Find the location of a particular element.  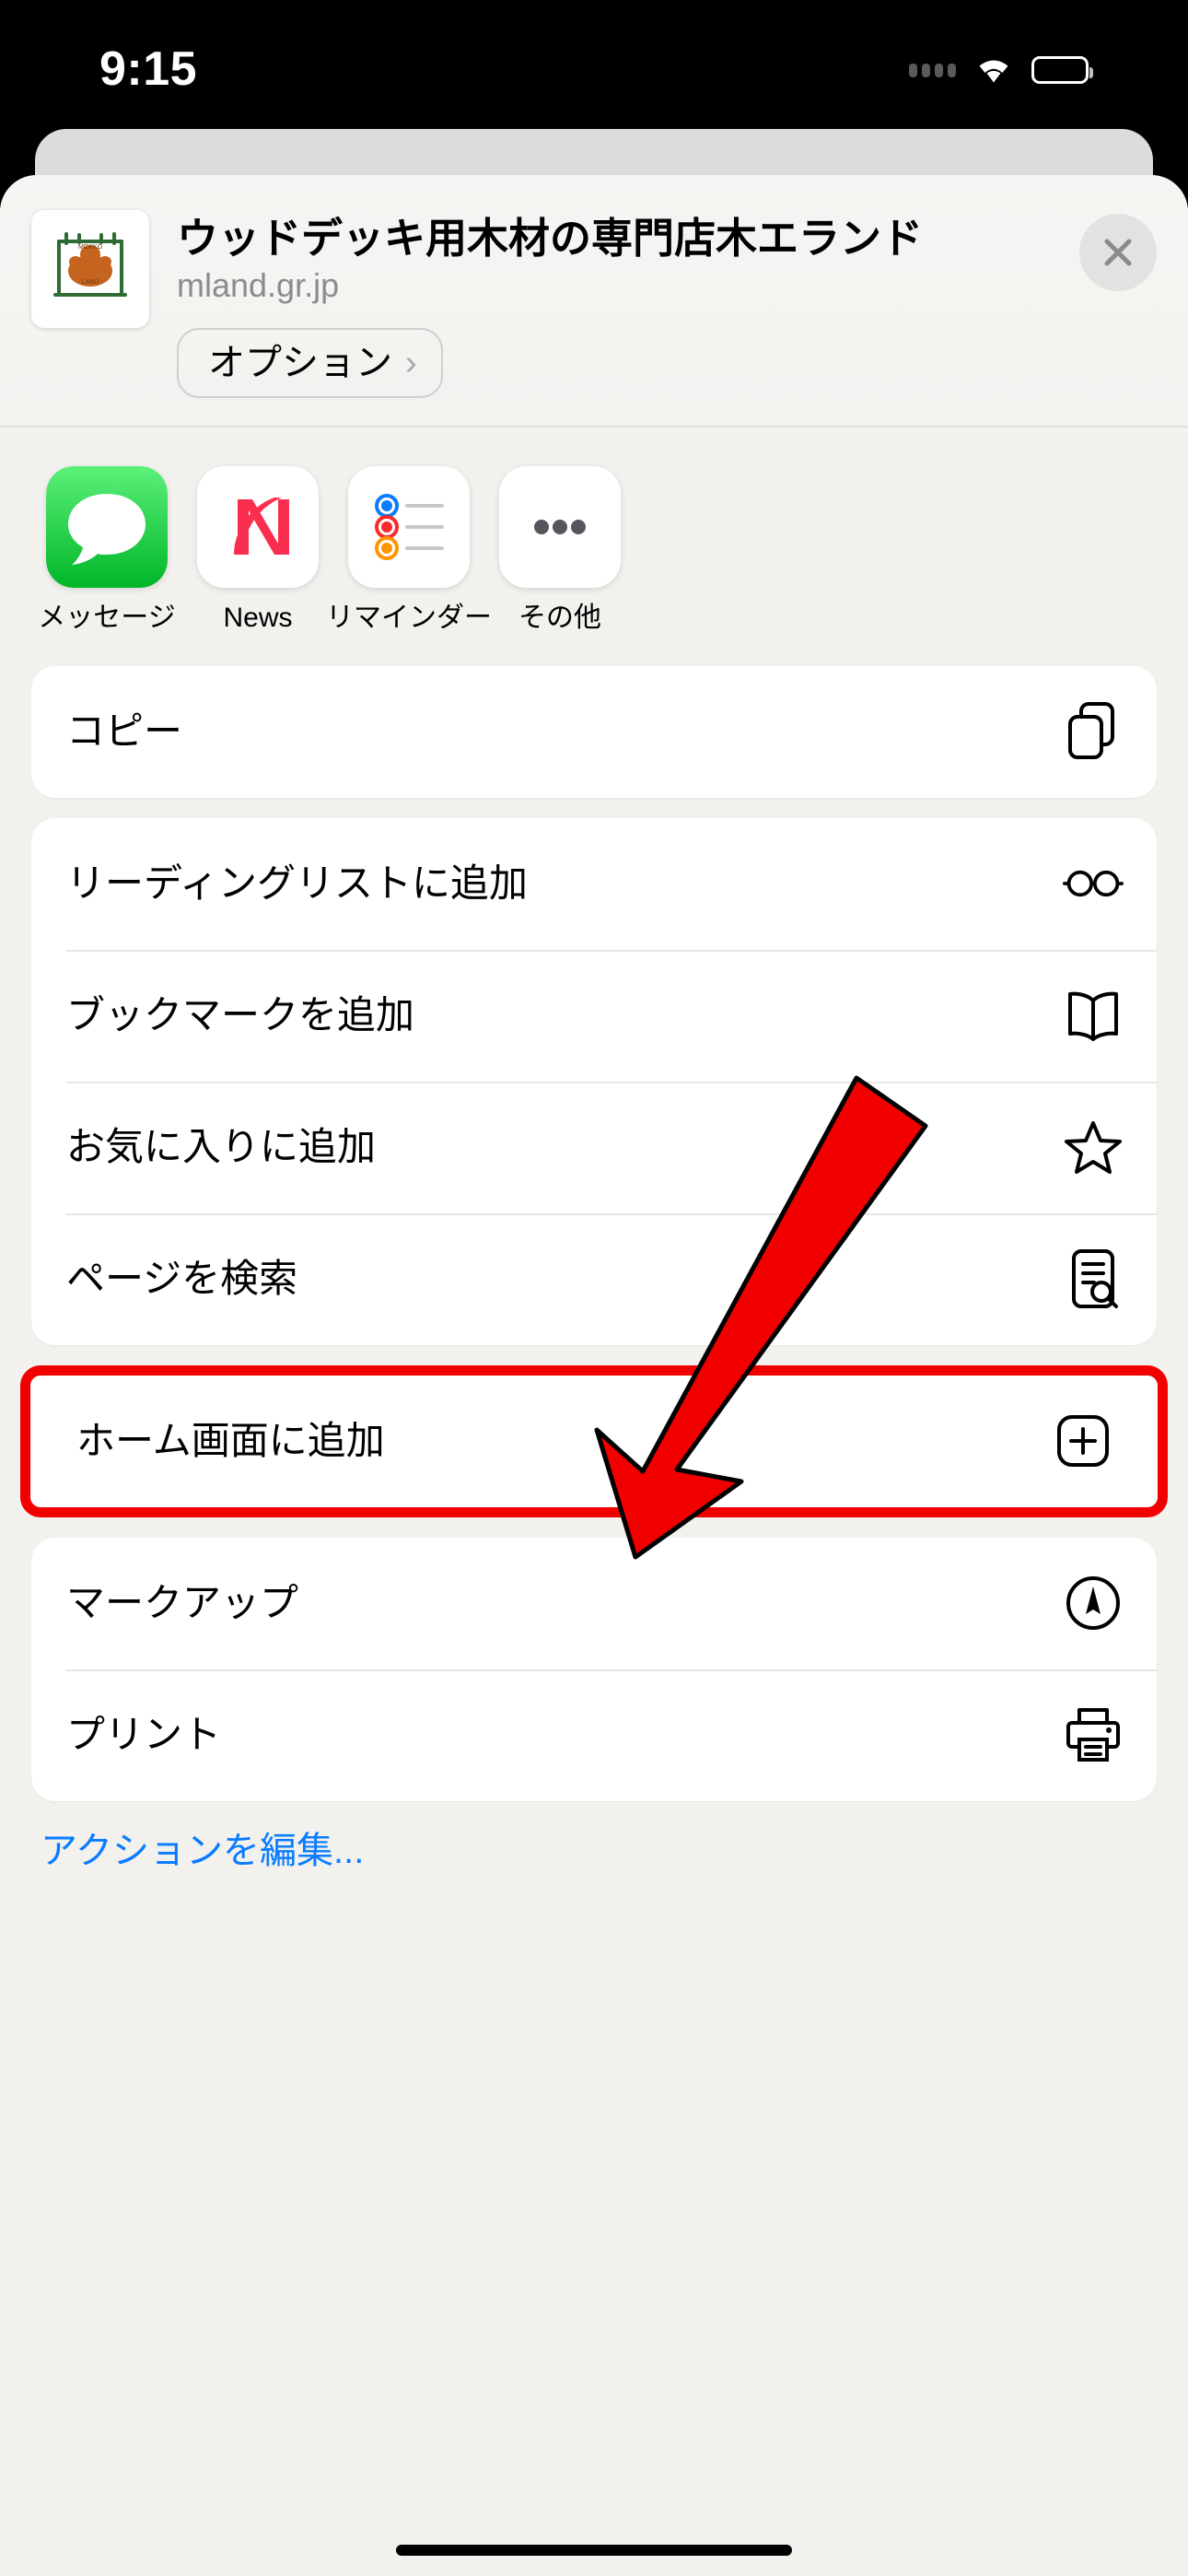

messages-icon is located at coordinates (107, 526).